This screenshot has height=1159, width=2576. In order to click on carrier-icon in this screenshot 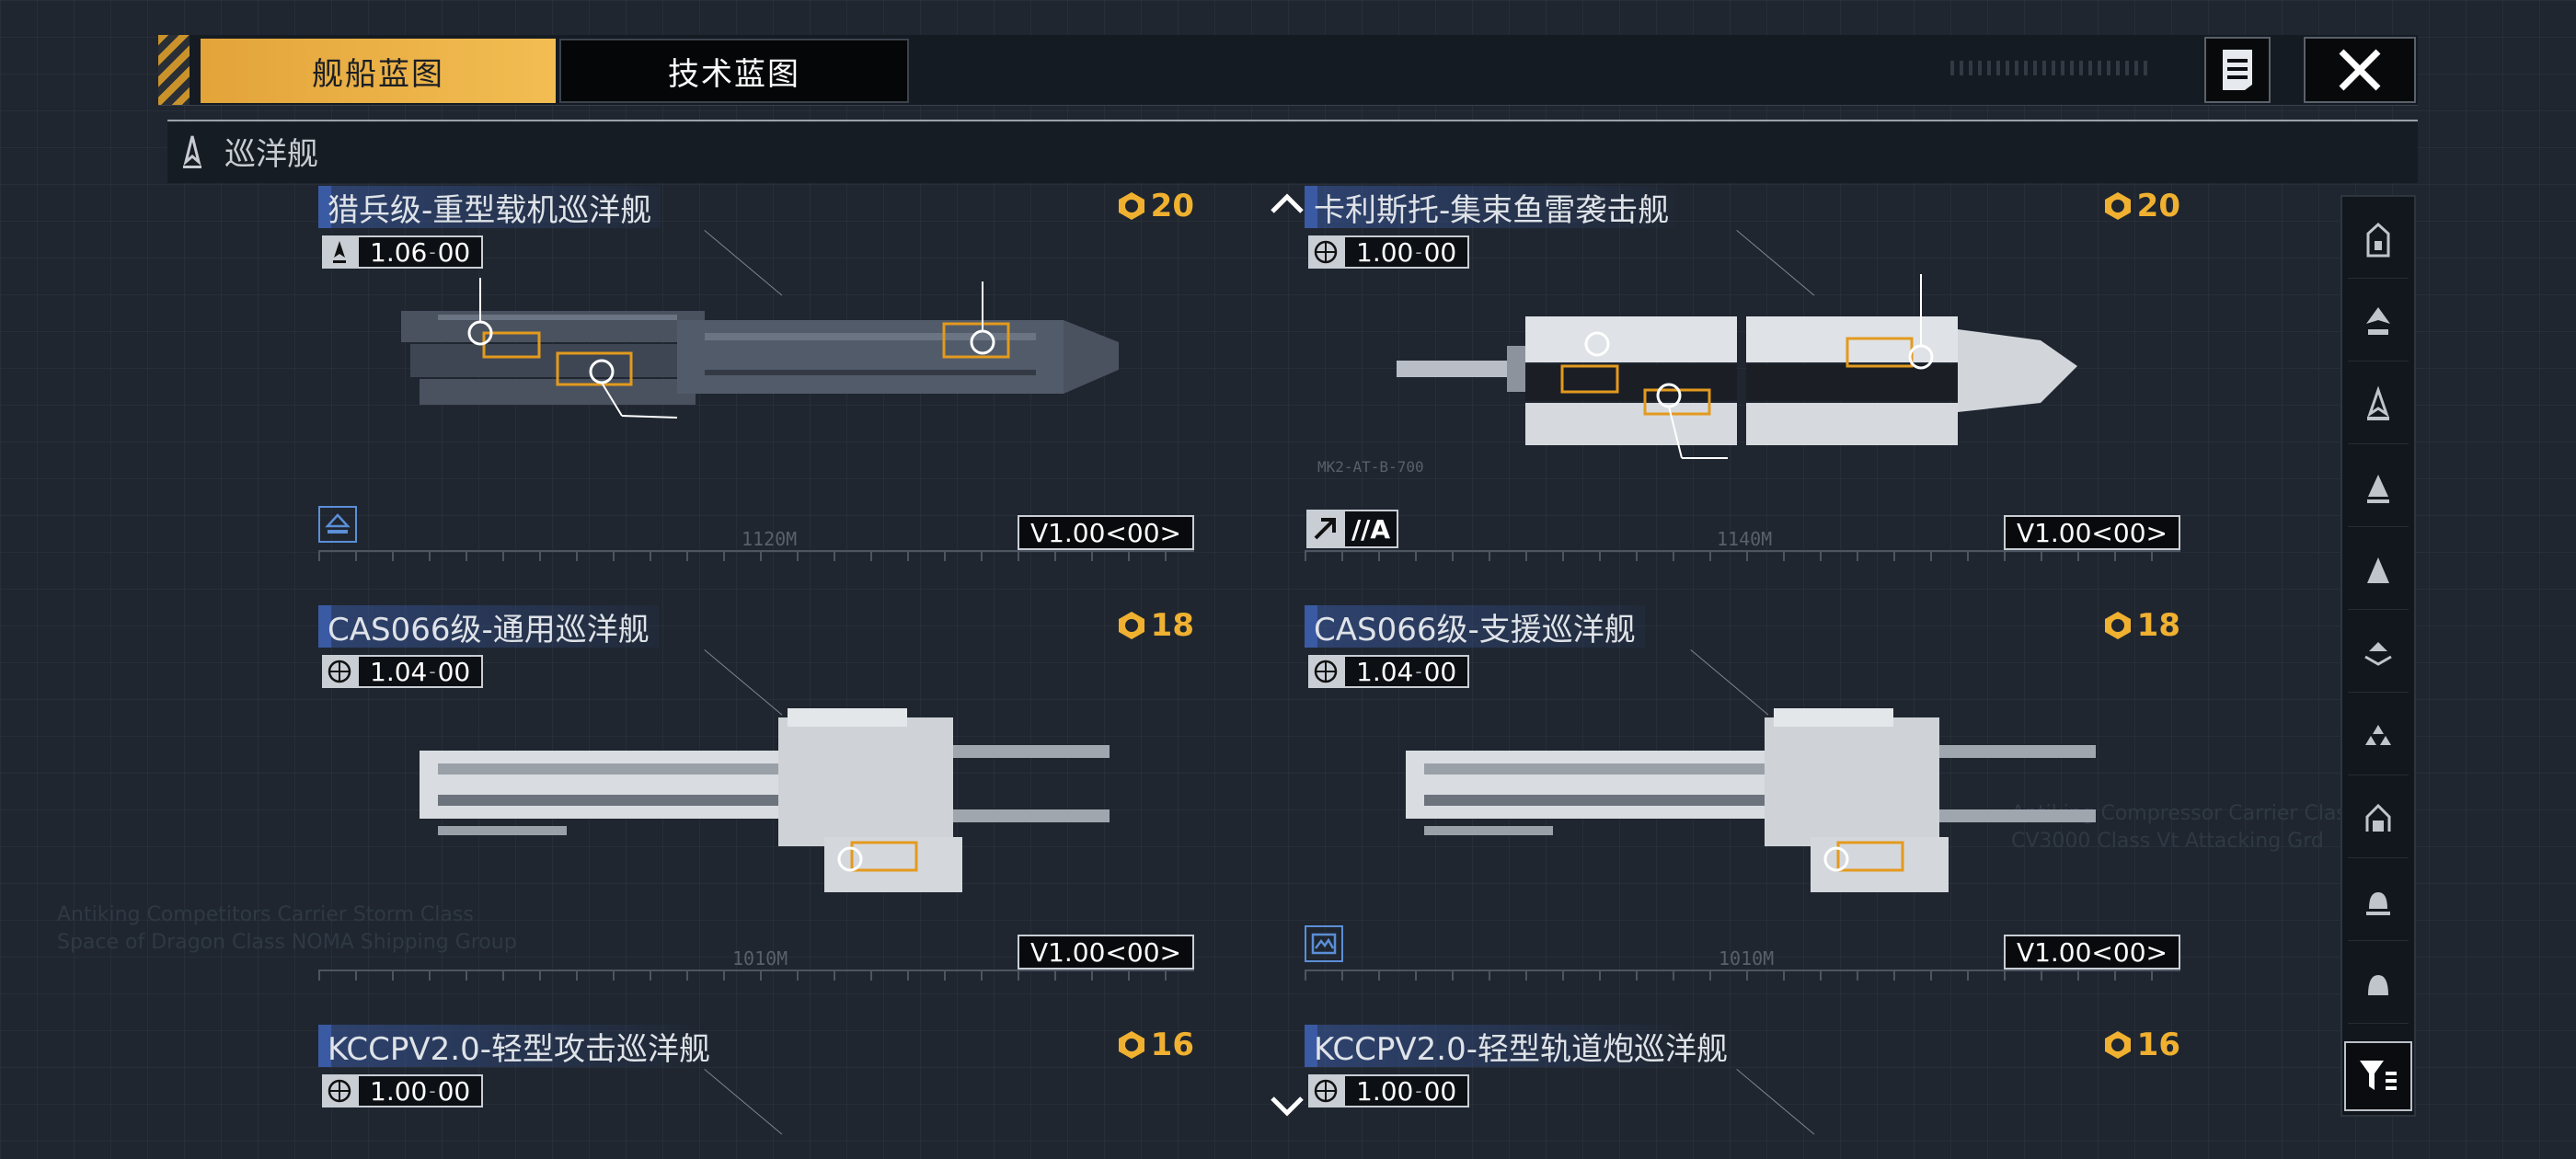, I will do `click(2378, 321)`.